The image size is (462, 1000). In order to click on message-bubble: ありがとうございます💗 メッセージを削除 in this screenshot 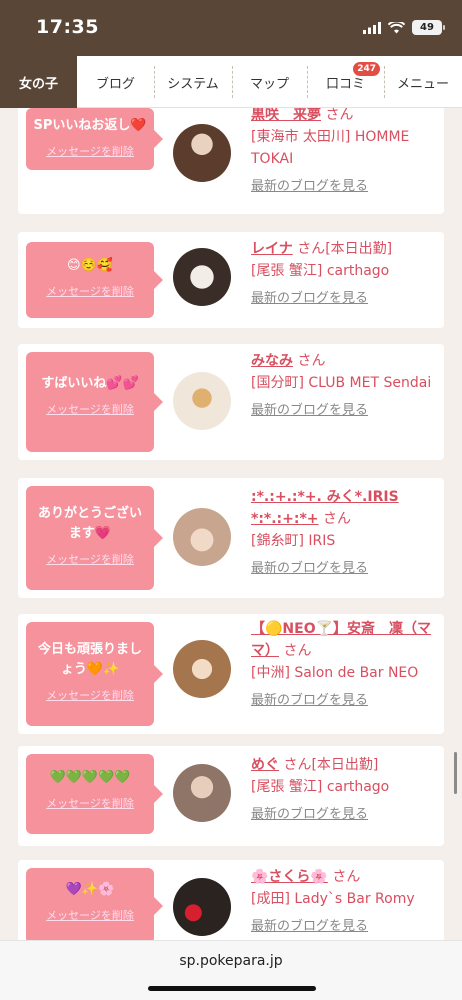, I will do `click(94, 538)`.